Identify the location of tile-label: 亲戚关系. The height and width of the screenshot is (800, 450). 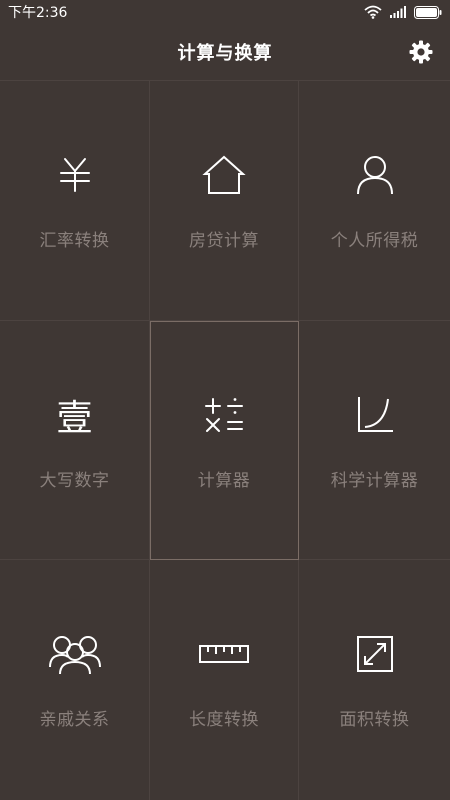
(74, 720).